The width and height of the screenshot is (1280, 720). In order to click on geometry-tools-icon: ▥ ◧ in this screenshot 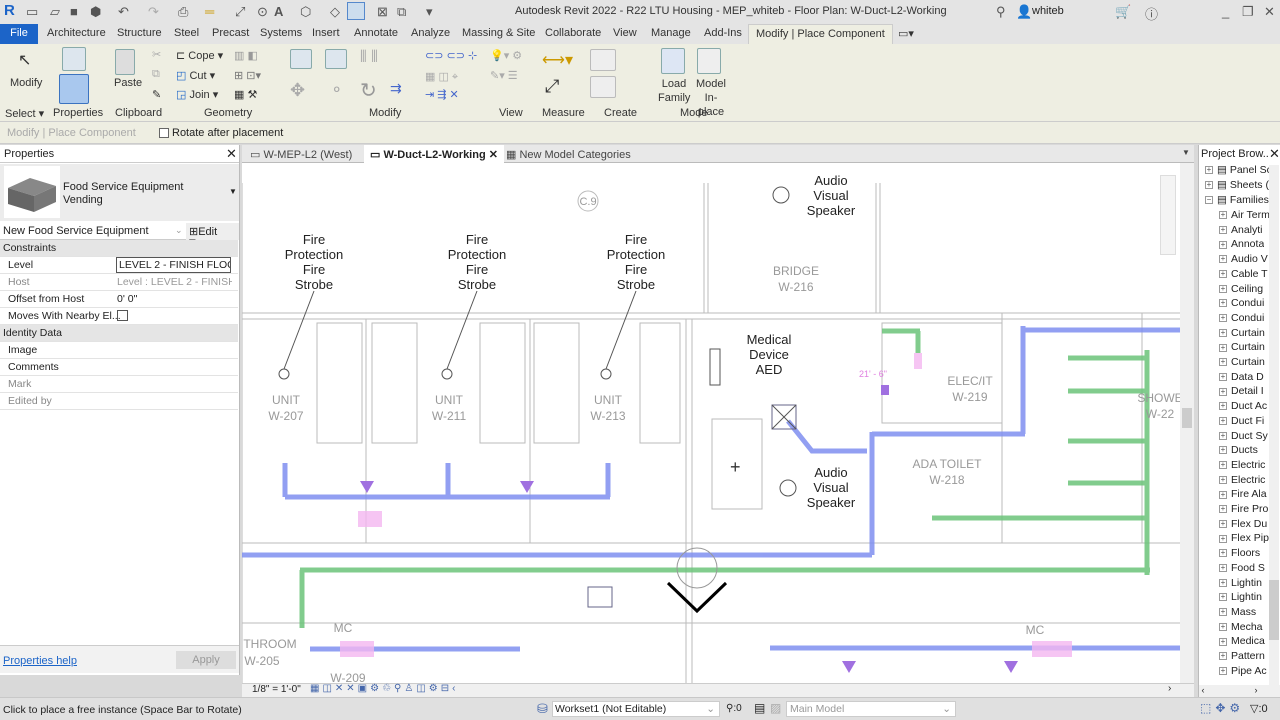, I will do `click(246, 55)`.